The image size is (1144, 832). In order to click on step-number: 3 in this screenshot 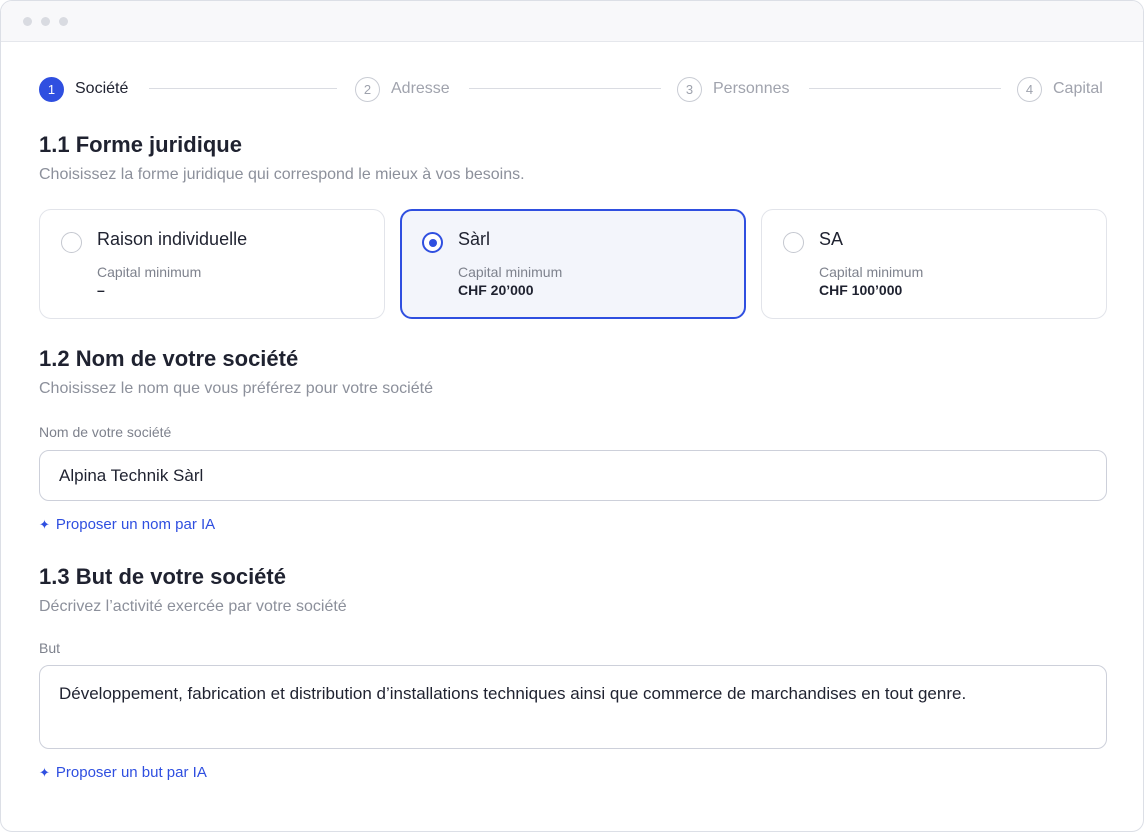, I will do `click(689, 89)`.